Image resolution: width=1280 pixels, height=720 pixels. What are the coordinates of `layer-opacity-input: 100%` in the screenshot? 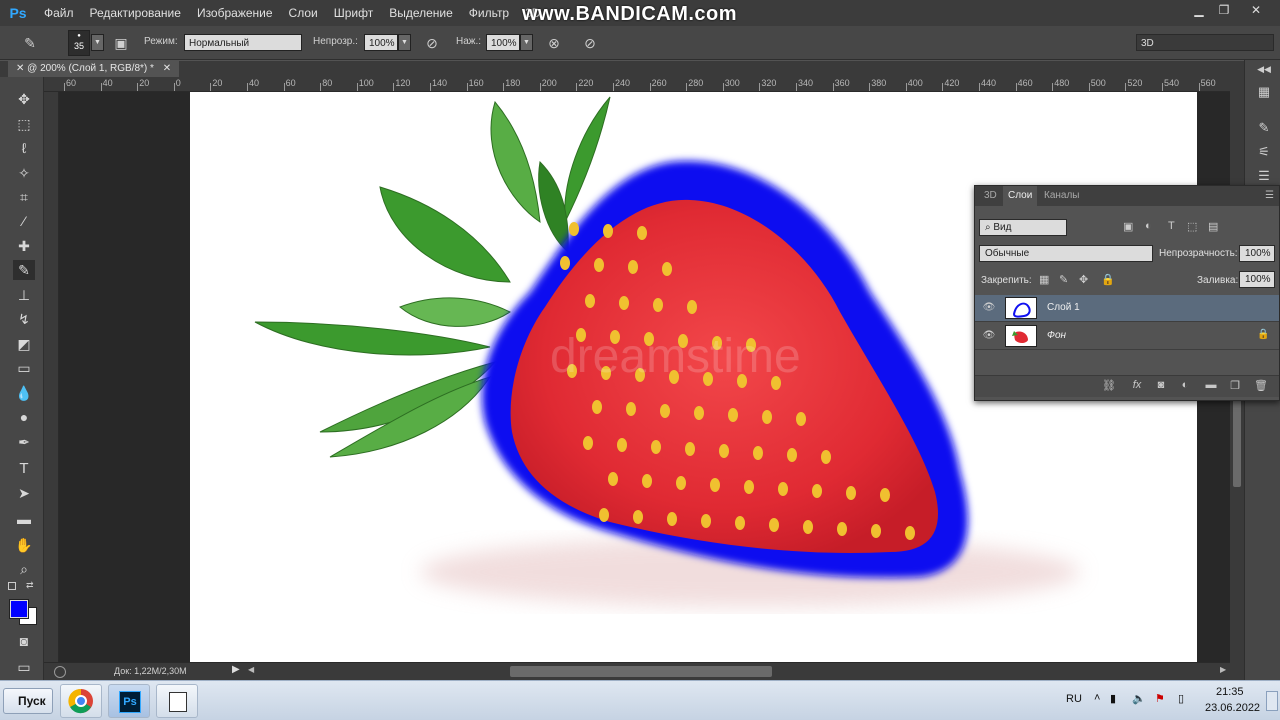 It's located at (1257, 253).